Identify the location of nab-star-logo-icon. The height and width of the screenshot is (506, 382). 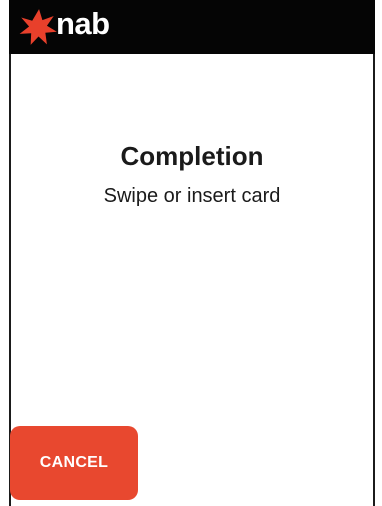
(38, 27).